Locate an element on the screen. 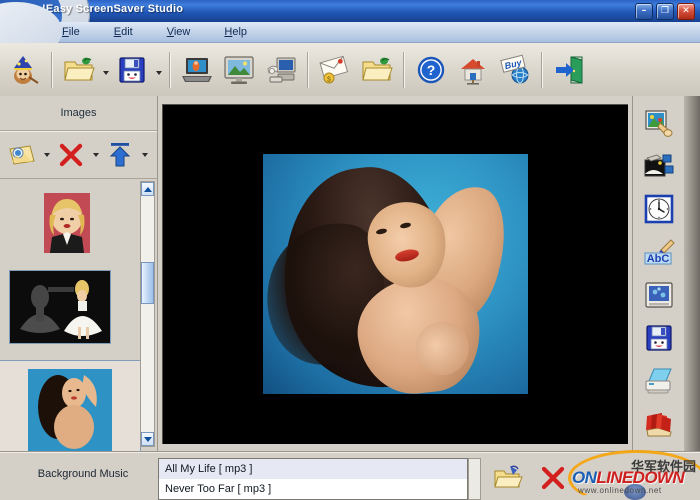  menu-file-rest: ile is located at coordinates (74, 32).